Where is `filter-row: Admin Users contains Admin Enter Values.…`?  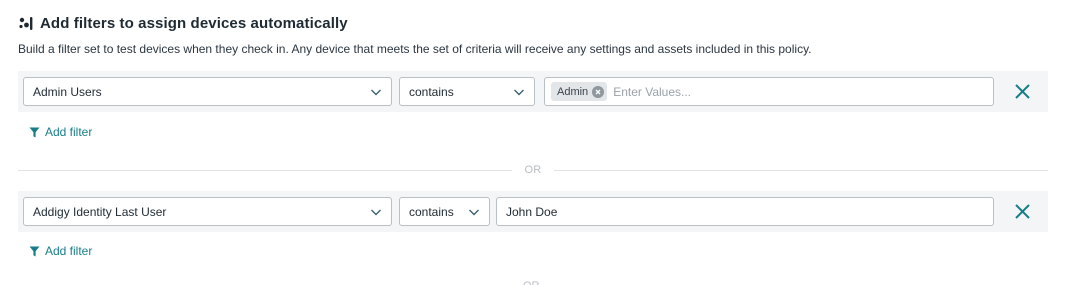 filter-row: Admin Users contains Admin Enter Values.… is located at coordinates (533, 91).